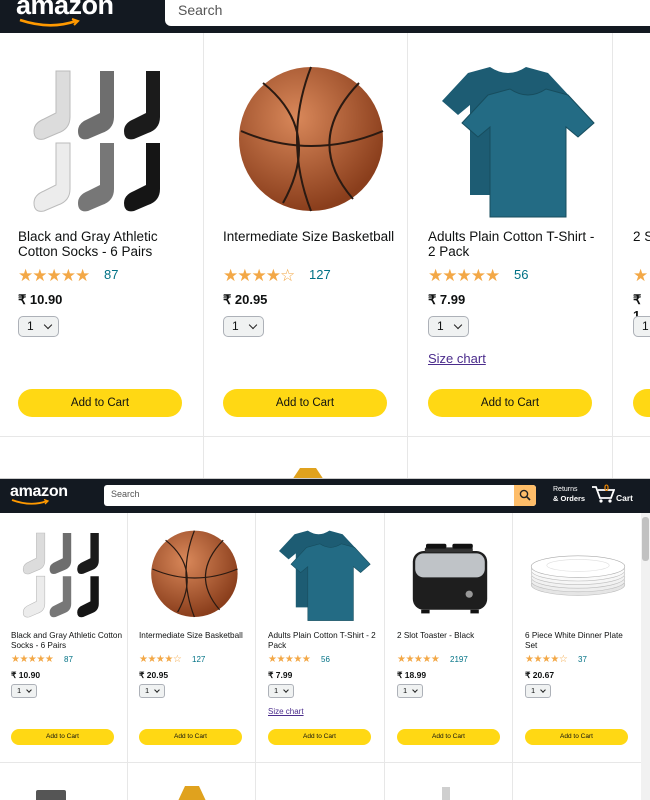 The image size is (650, 800). I want to click on scrollbar-thumb, so click(645, 539).